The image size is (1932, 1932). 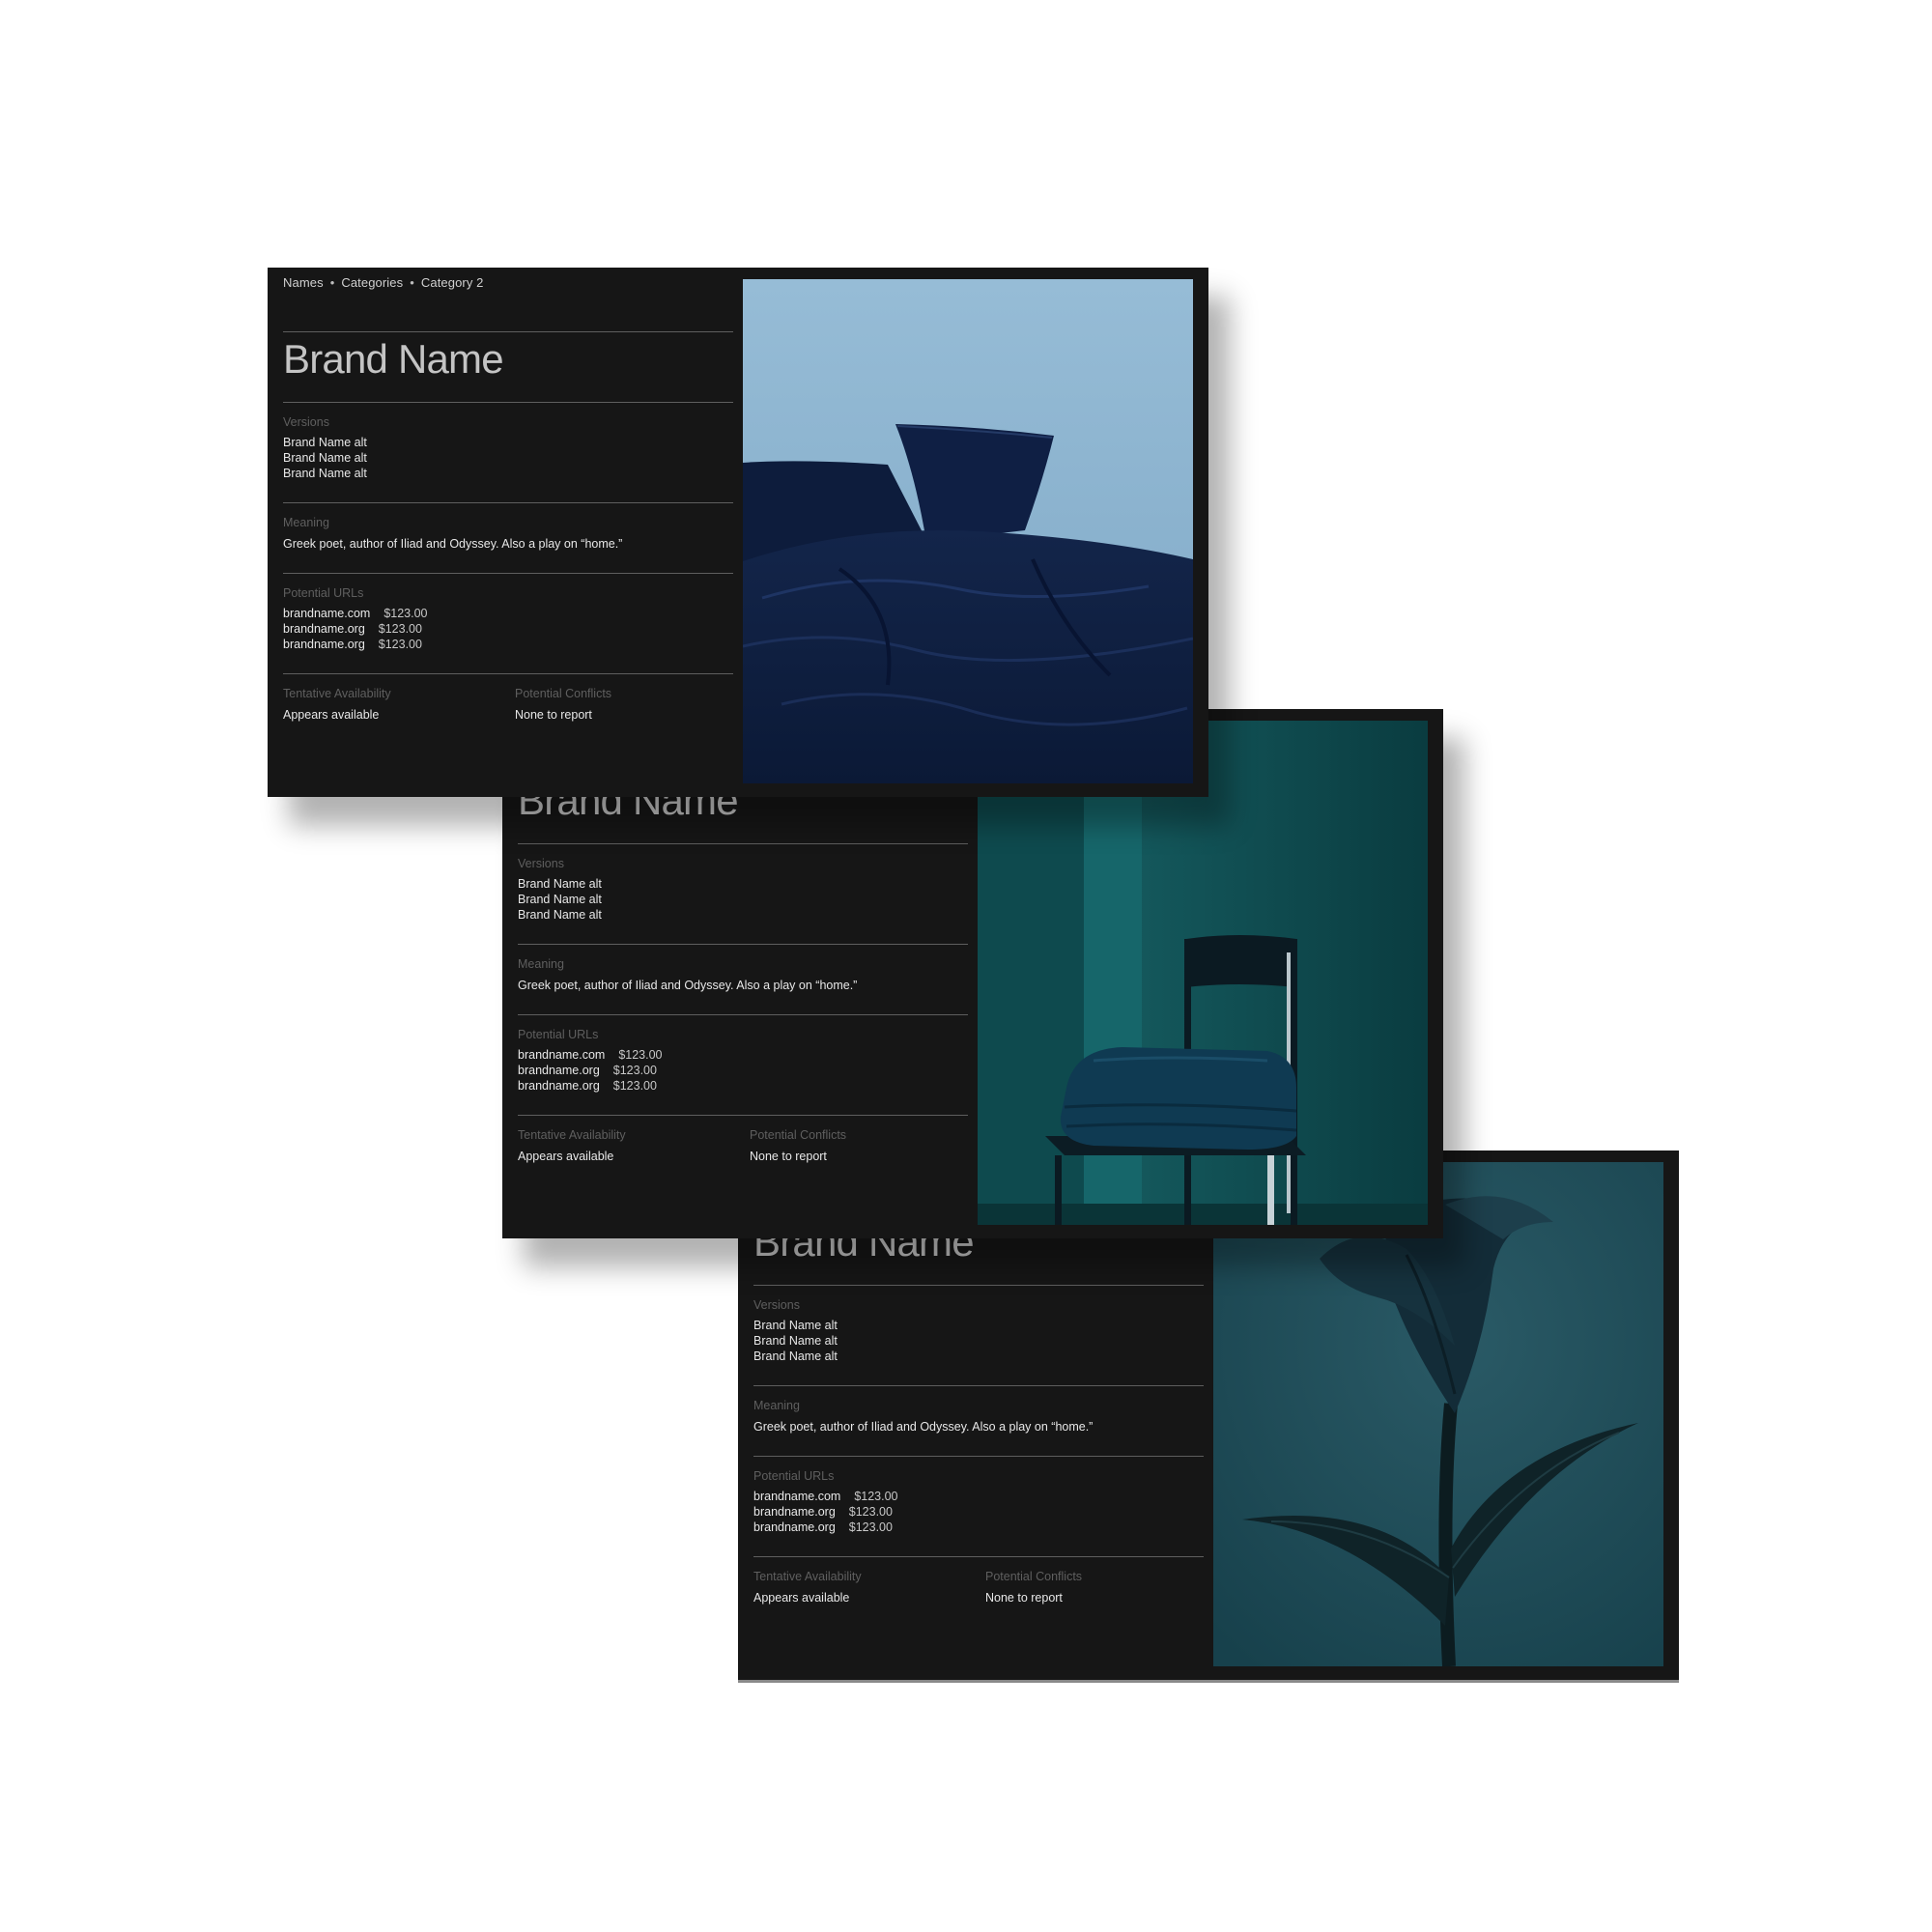 I want to click on breadcrumb-item-categories: Categories, so click(x=372, y=282).